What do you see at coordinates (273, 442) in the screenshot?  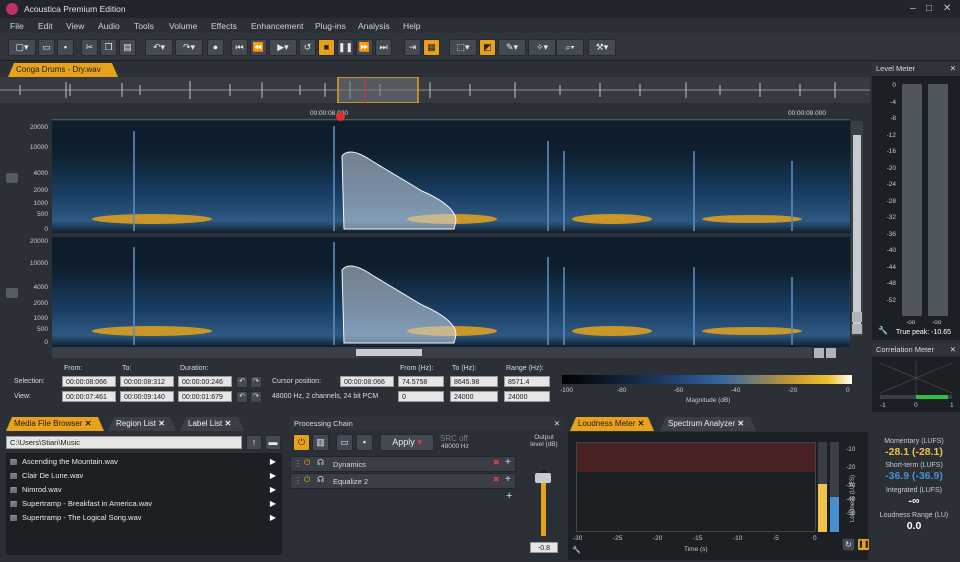 I see `browse-folder-icon: ▬` at bounding box center [273, 442].